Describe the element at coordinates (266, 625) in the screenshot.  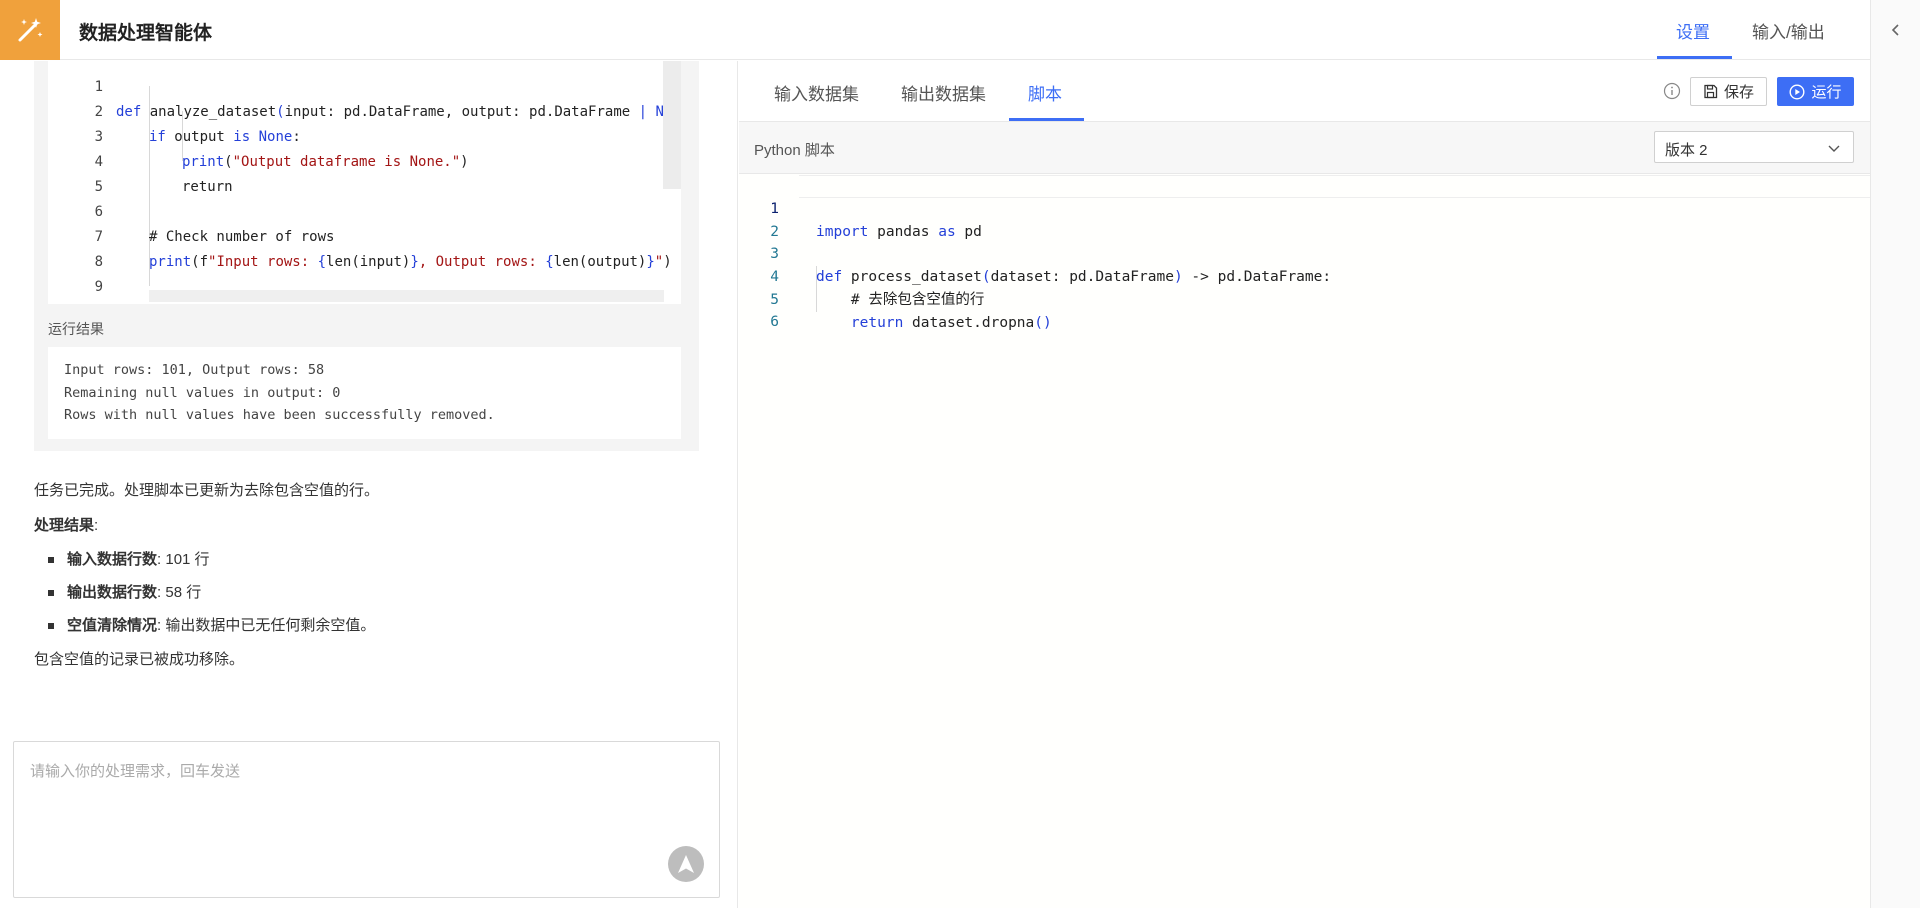
I see `list-item-value: : 输出数据中已无任何剩余空值。` at that location.